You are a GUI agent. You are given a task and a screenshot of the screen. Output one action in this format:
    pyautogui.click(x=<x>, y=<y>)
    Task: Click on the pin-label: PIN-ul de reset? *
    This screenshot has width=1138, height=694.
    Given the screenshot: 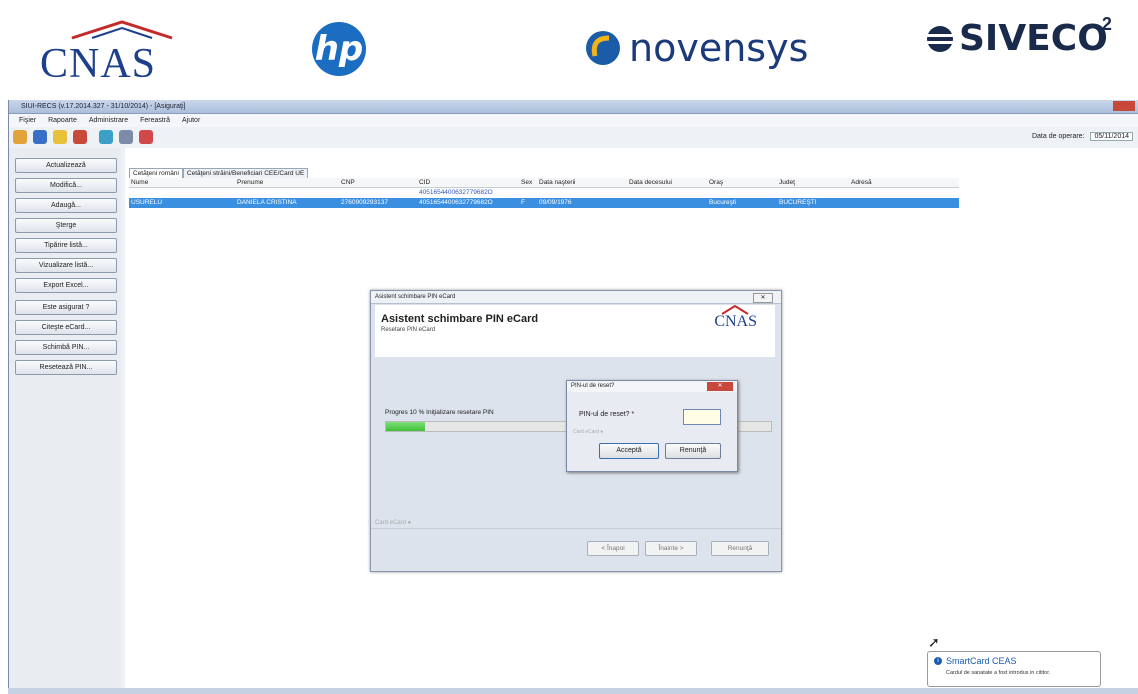 What is the action you would take?
    pyautogui.click(x=607, y=414)
    